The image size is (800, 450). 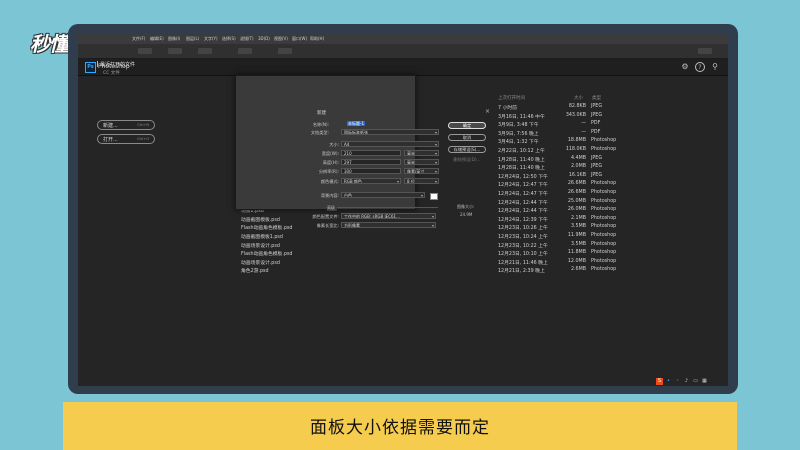 I want to click on file-size: 11.9MB, so click(x=576, y=235).